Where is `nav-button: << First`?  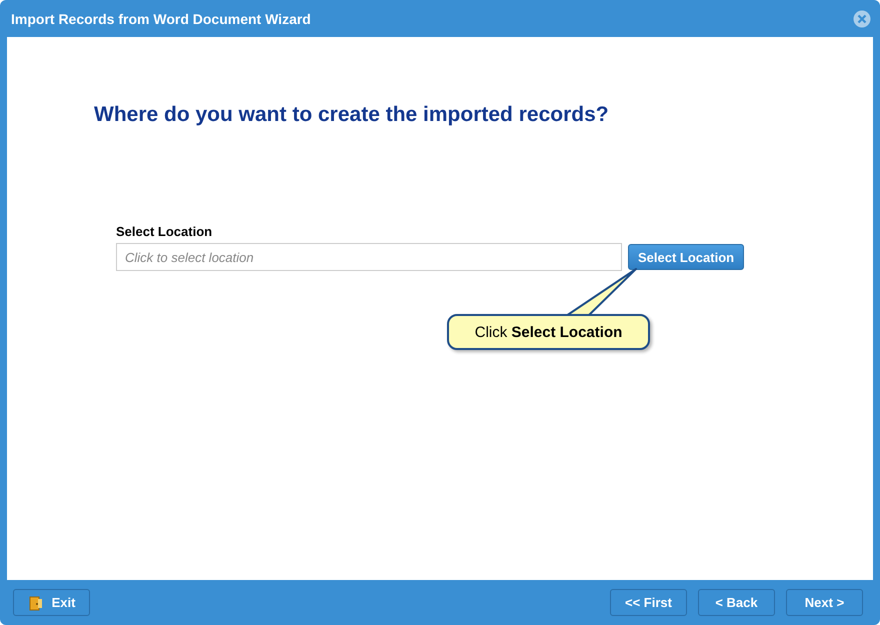 nav-button: << First is located at coordinates (648, 602).